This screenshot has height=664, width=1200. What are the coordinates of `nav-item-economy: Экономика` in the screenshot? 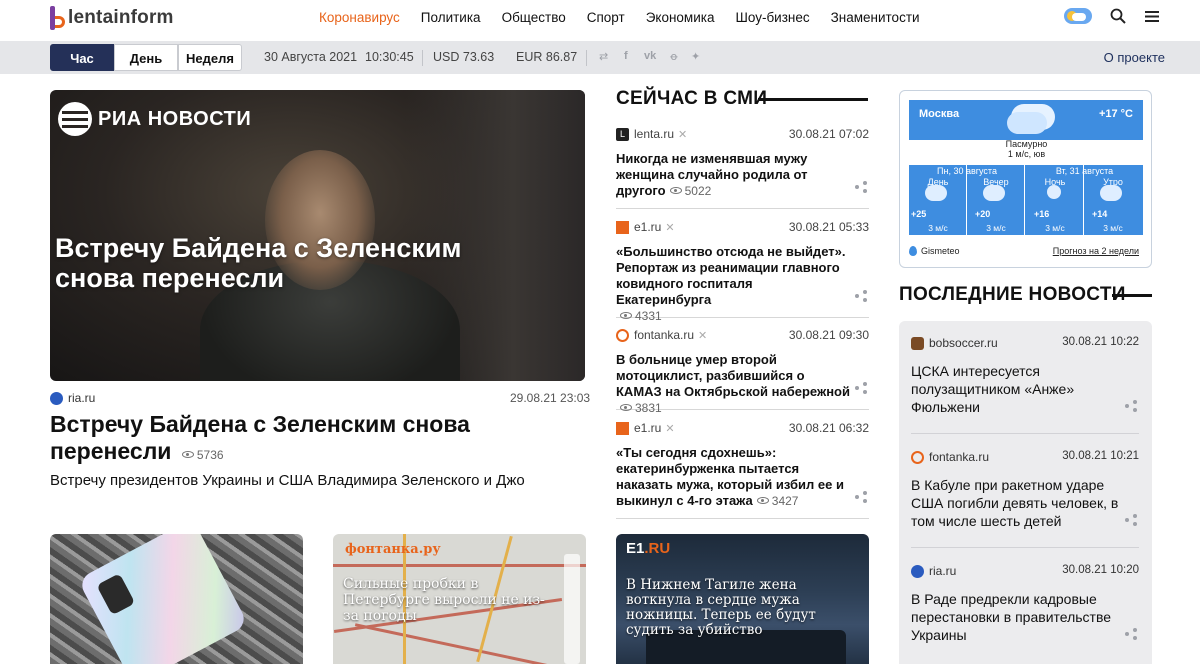 It's located at (680, 17).